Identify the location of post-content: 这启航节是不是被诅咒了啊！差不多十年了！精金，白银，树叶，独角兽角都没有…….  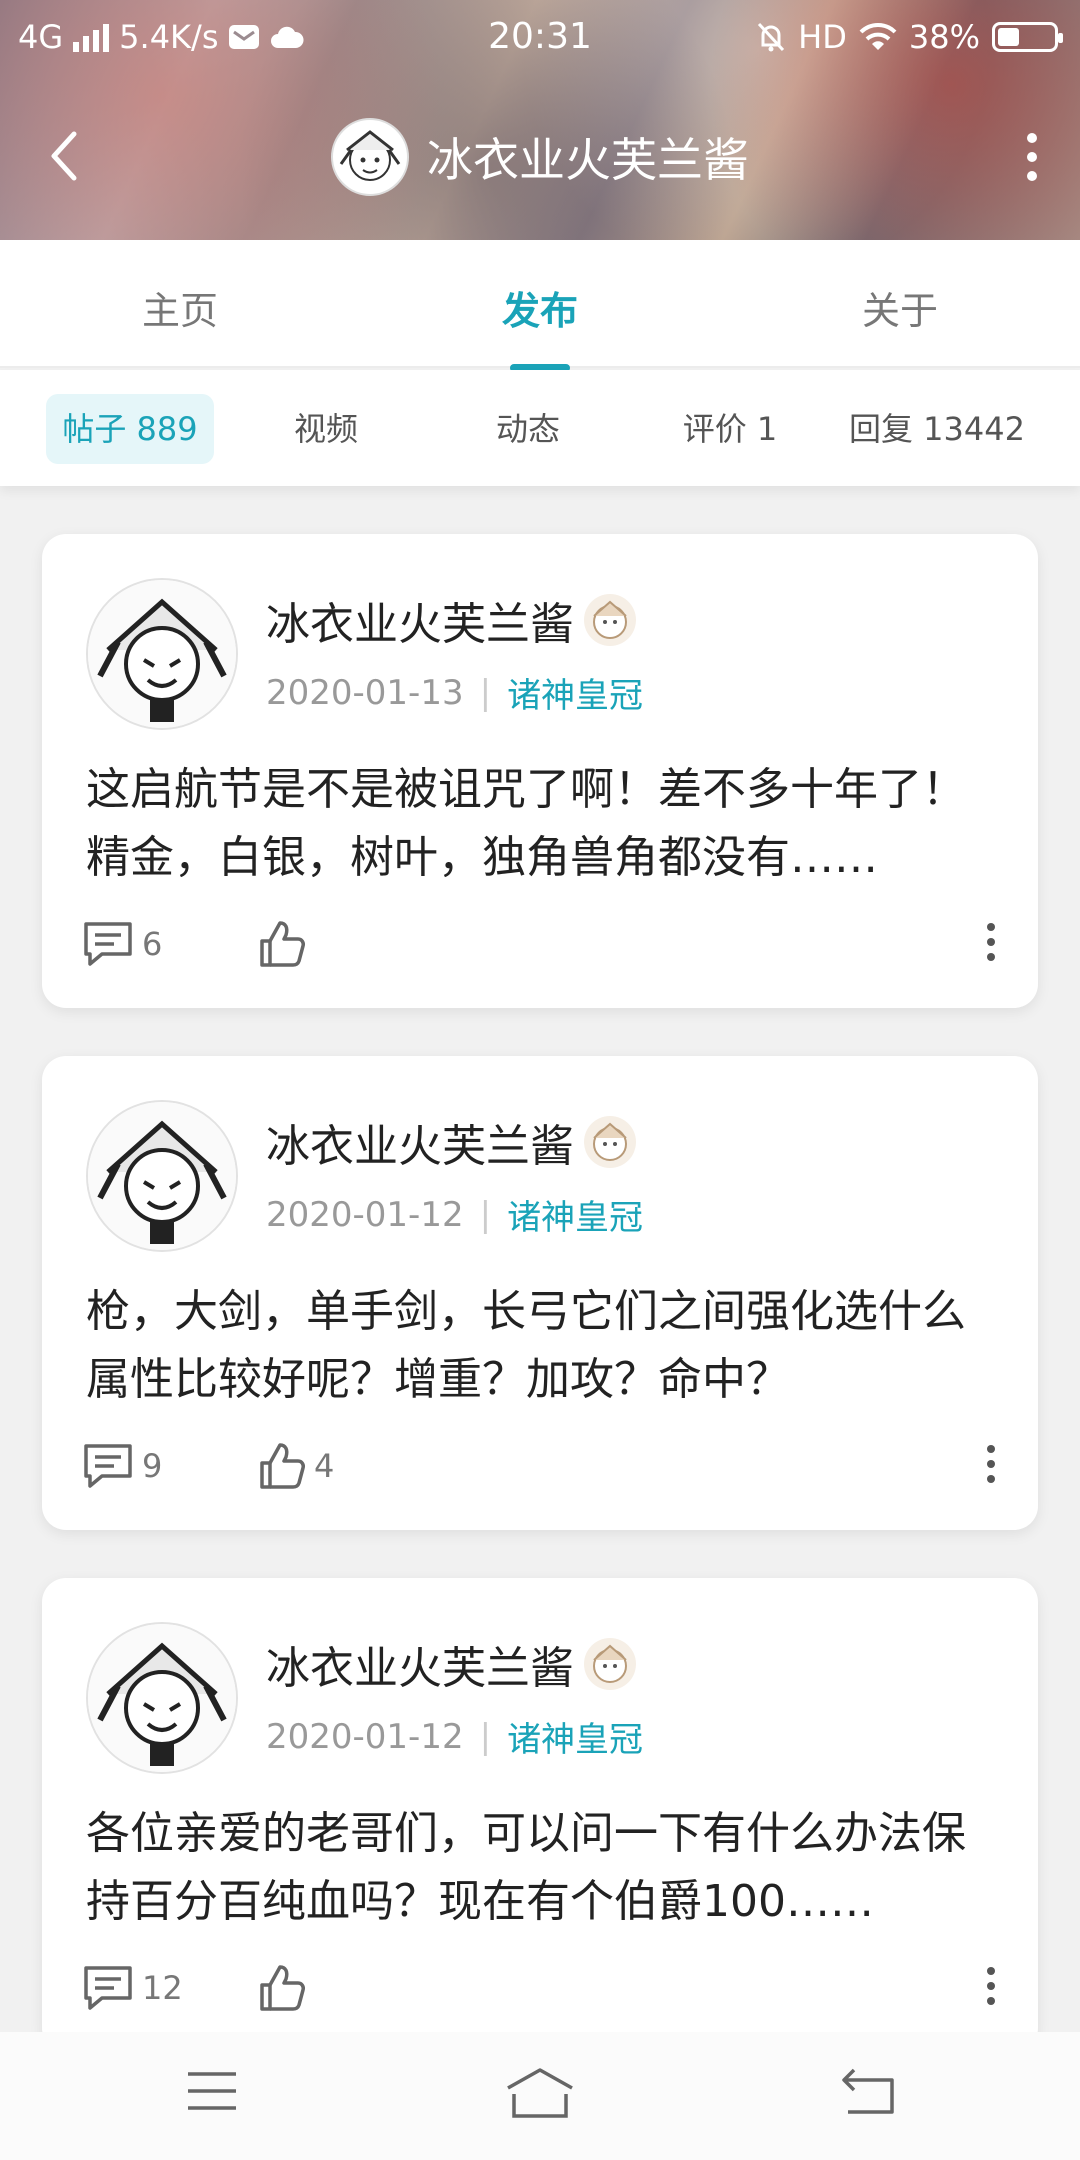
(541, 824).